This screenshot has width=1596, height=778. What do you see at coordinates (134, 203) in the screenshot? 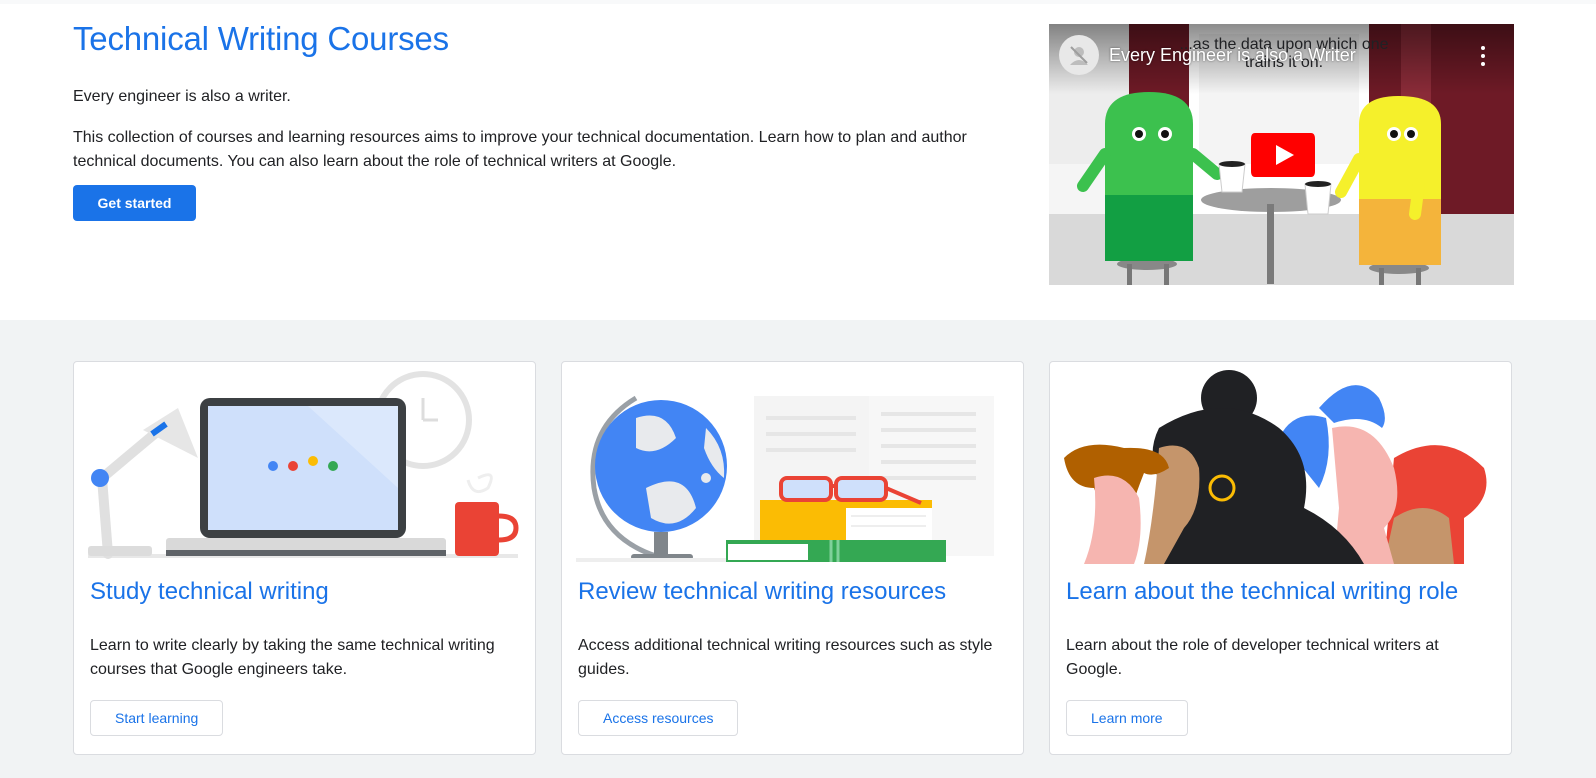
I see `get-started-button: Get started` at bounding box center [134, 203].